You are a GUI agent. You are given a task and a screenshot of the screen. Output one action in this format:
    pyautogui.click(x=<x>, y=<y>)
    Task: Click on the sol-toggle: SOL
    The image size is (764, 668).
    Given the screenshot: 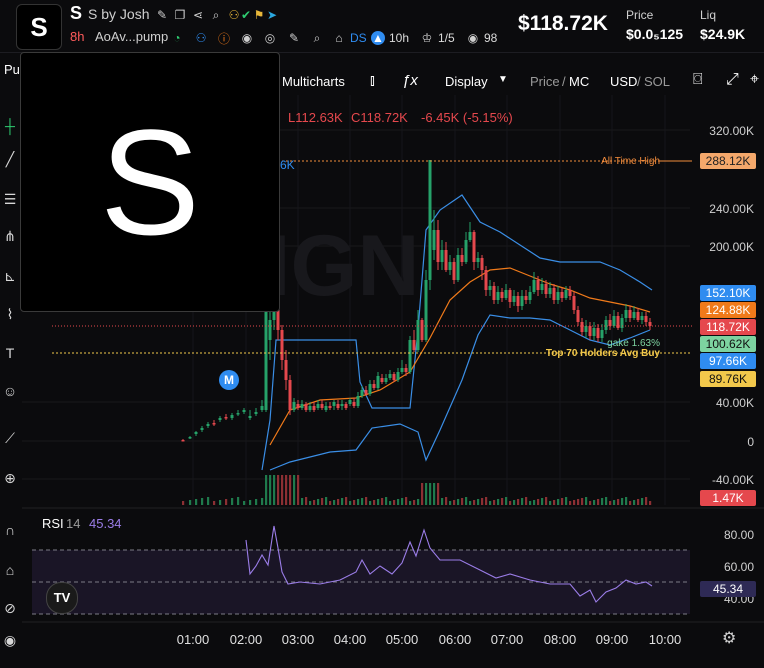 What is the action you would take?
    pyautogui.click(x=657, y=81)
    